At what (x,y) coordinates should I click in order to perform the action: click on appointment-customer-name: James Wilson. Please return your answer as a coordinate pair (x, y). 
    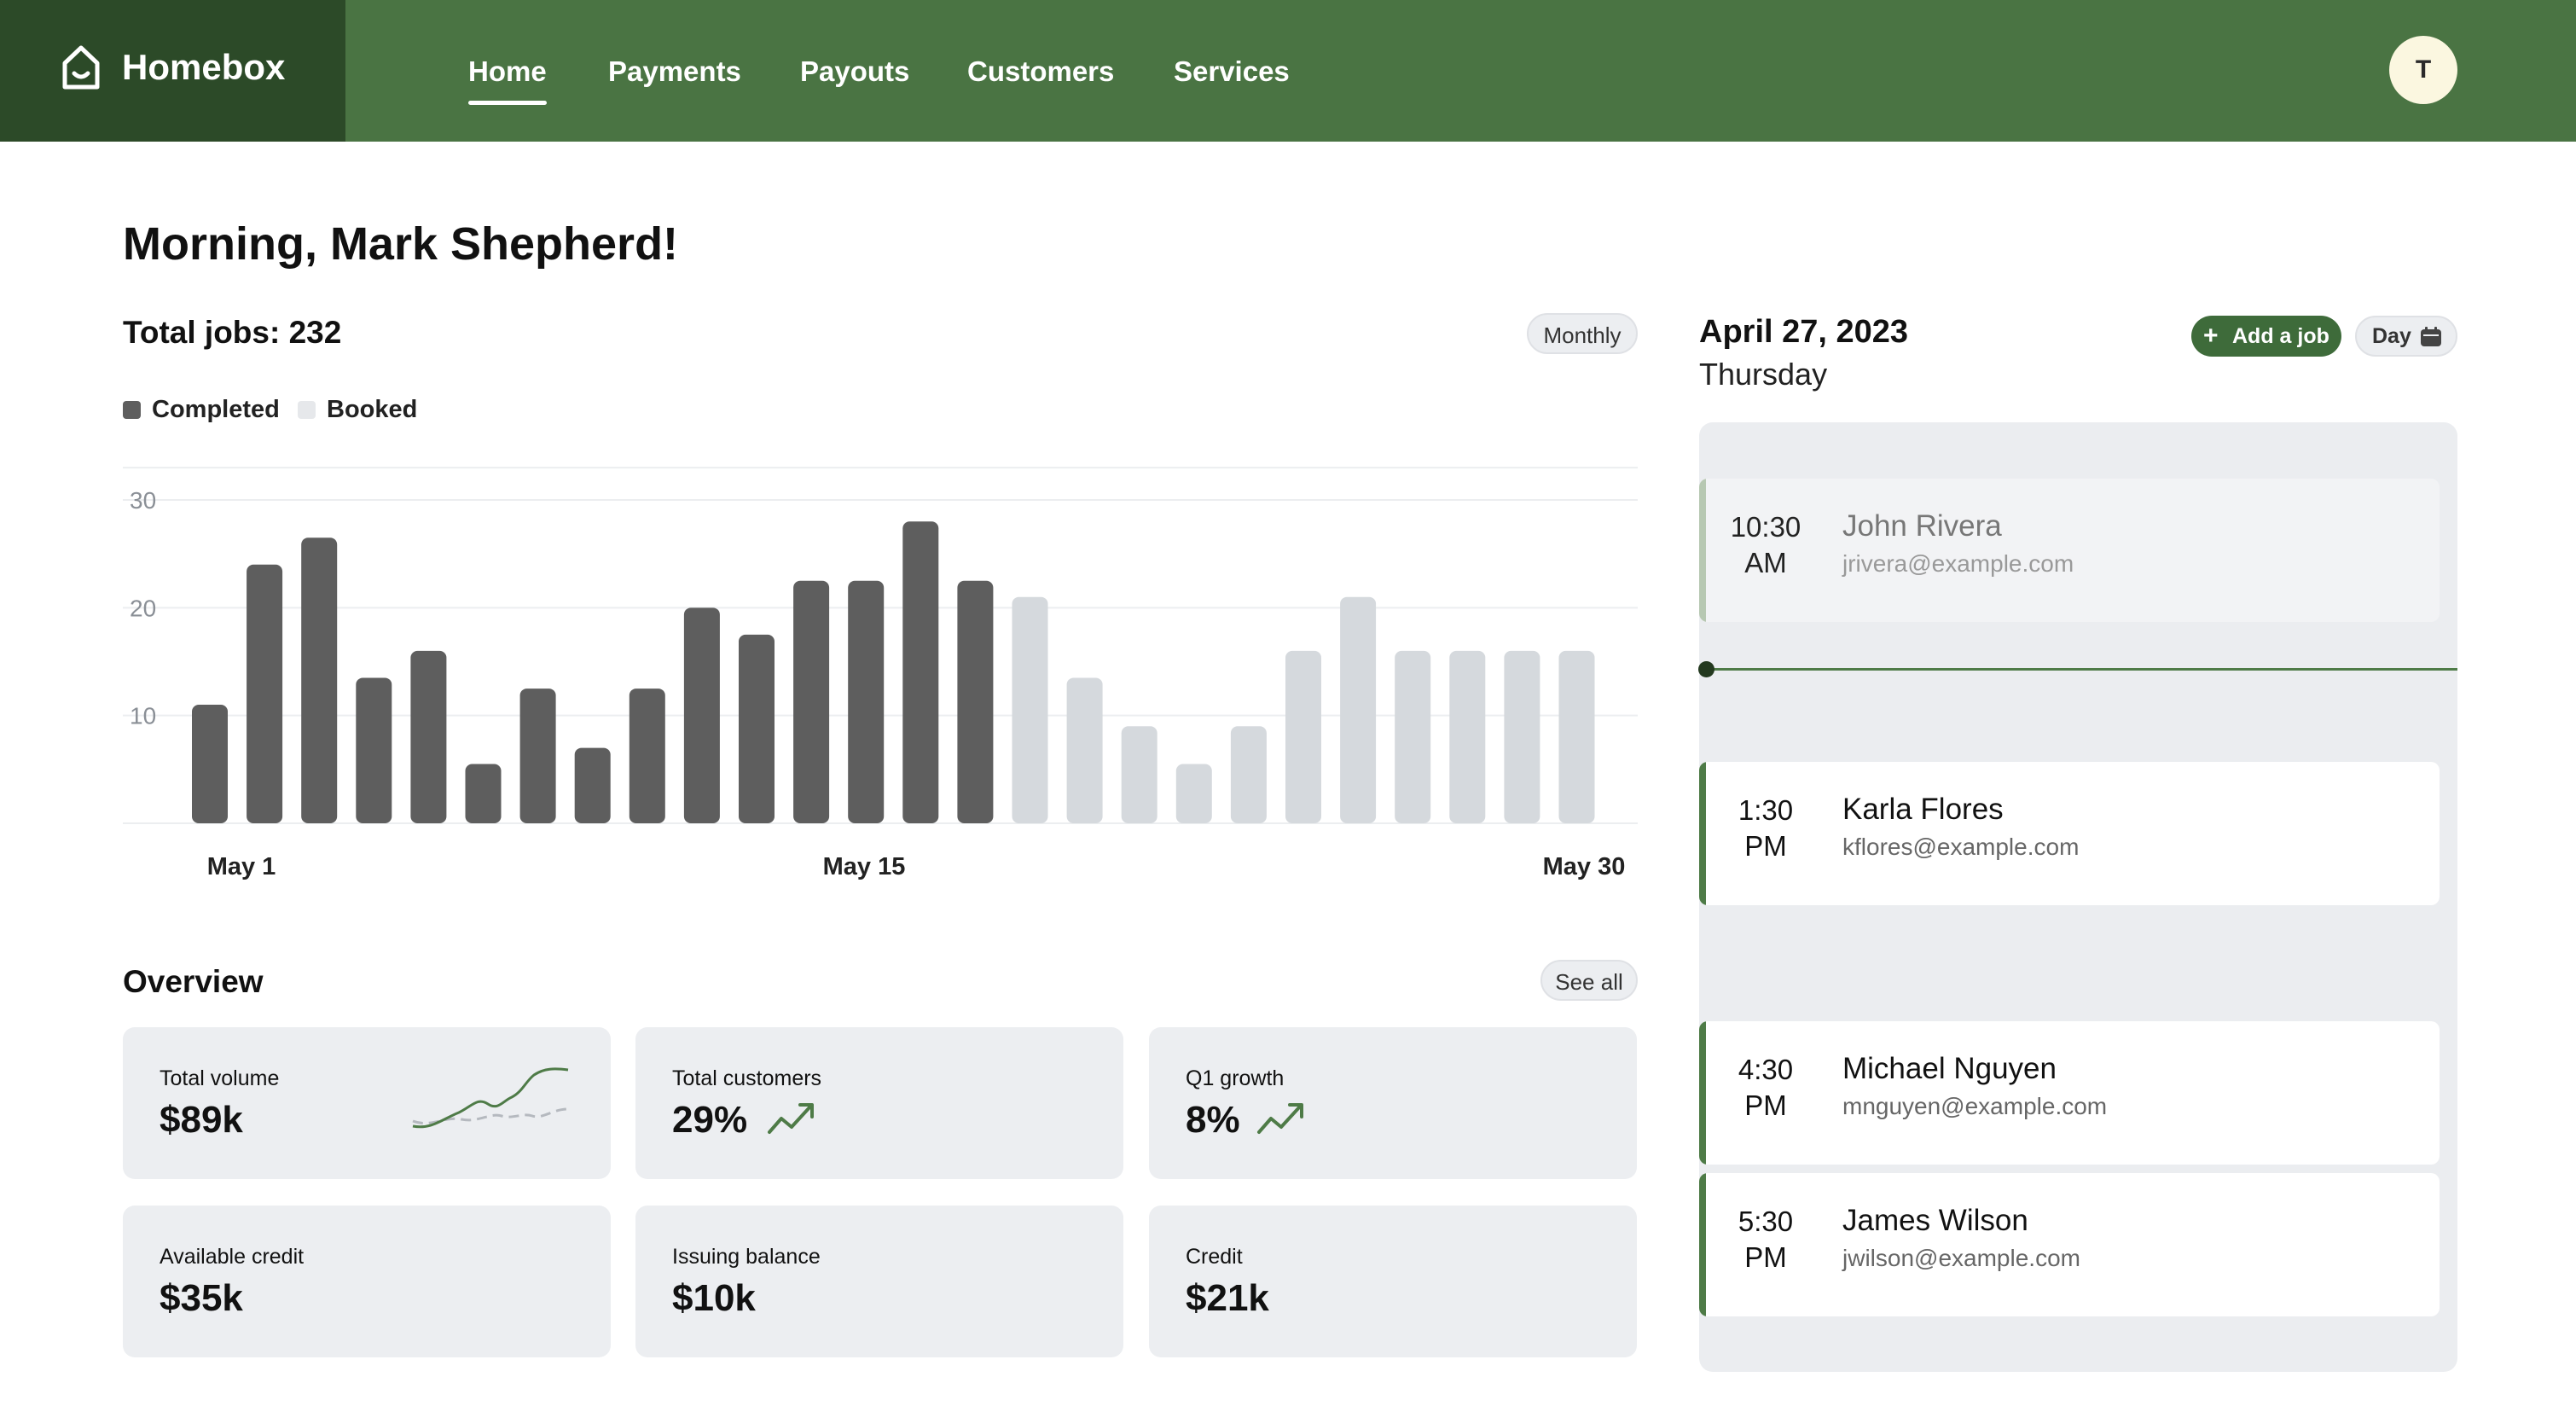
    Looking at the image, I should click on (1935, 1220).